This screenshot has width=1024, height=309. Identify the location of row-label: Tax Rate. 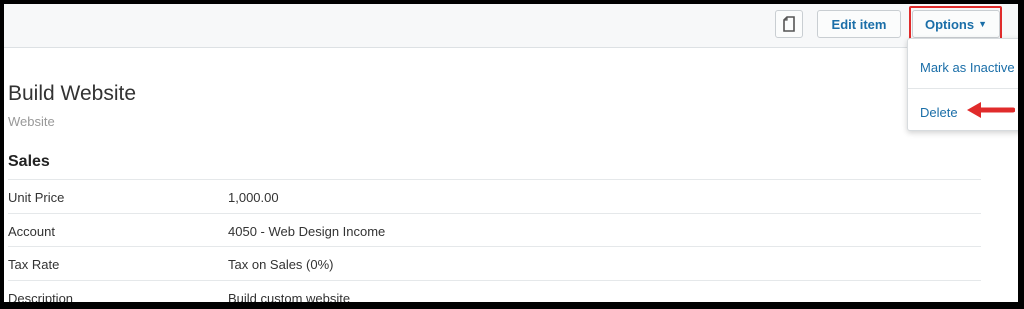
(34, 264).